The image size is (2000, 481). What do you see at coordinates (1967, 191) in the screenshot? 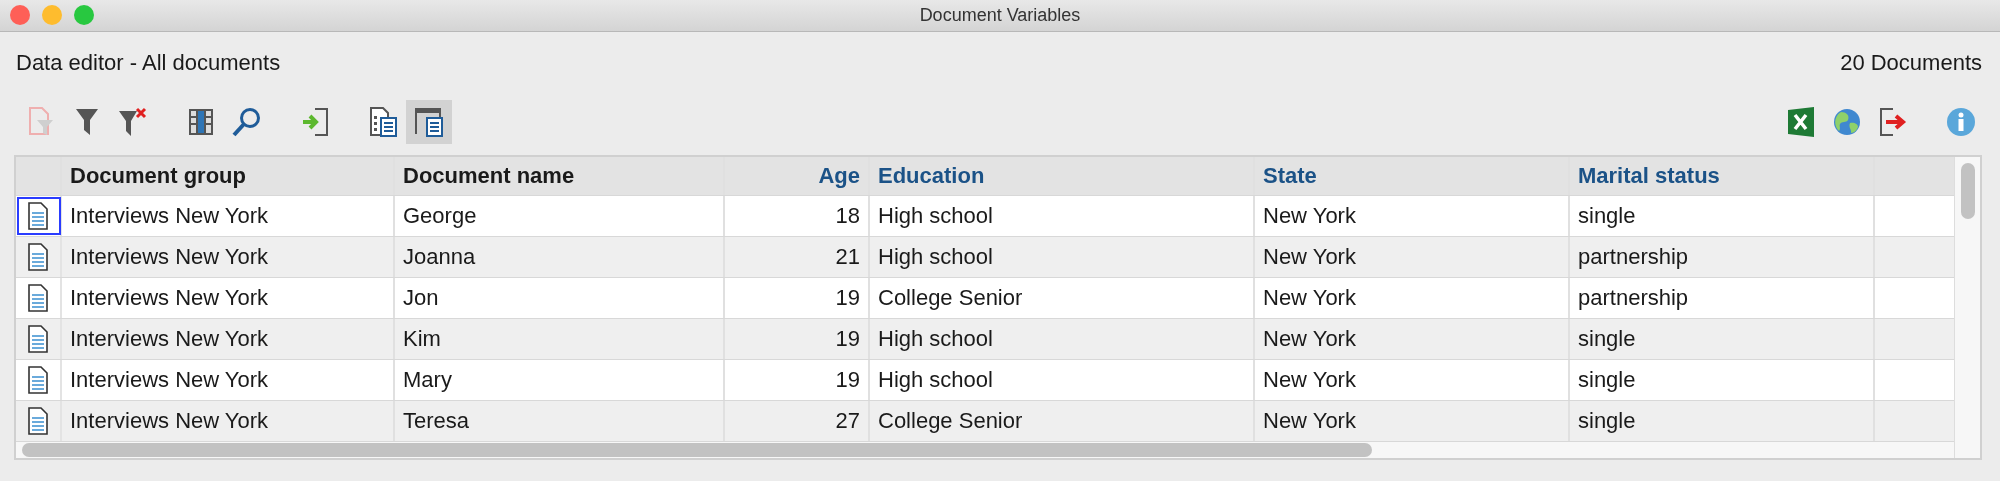
I see `vertical-scrollbar` at bounding box center [1967, 191].